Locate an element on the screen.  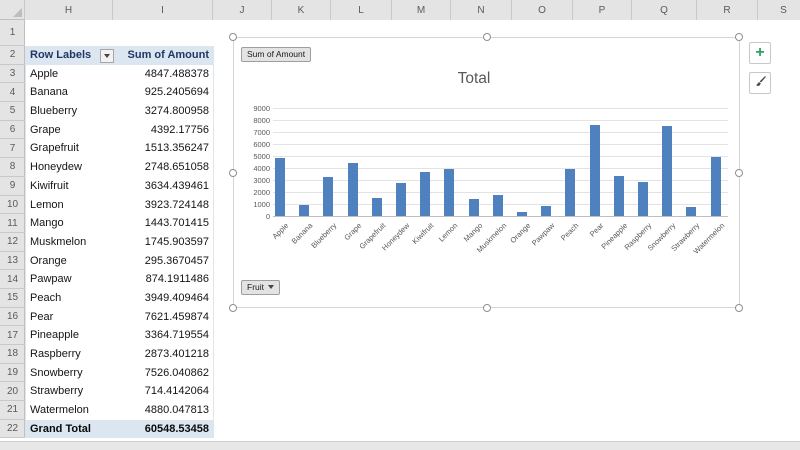
column-header-o: O is located at coordinates (542, 10).